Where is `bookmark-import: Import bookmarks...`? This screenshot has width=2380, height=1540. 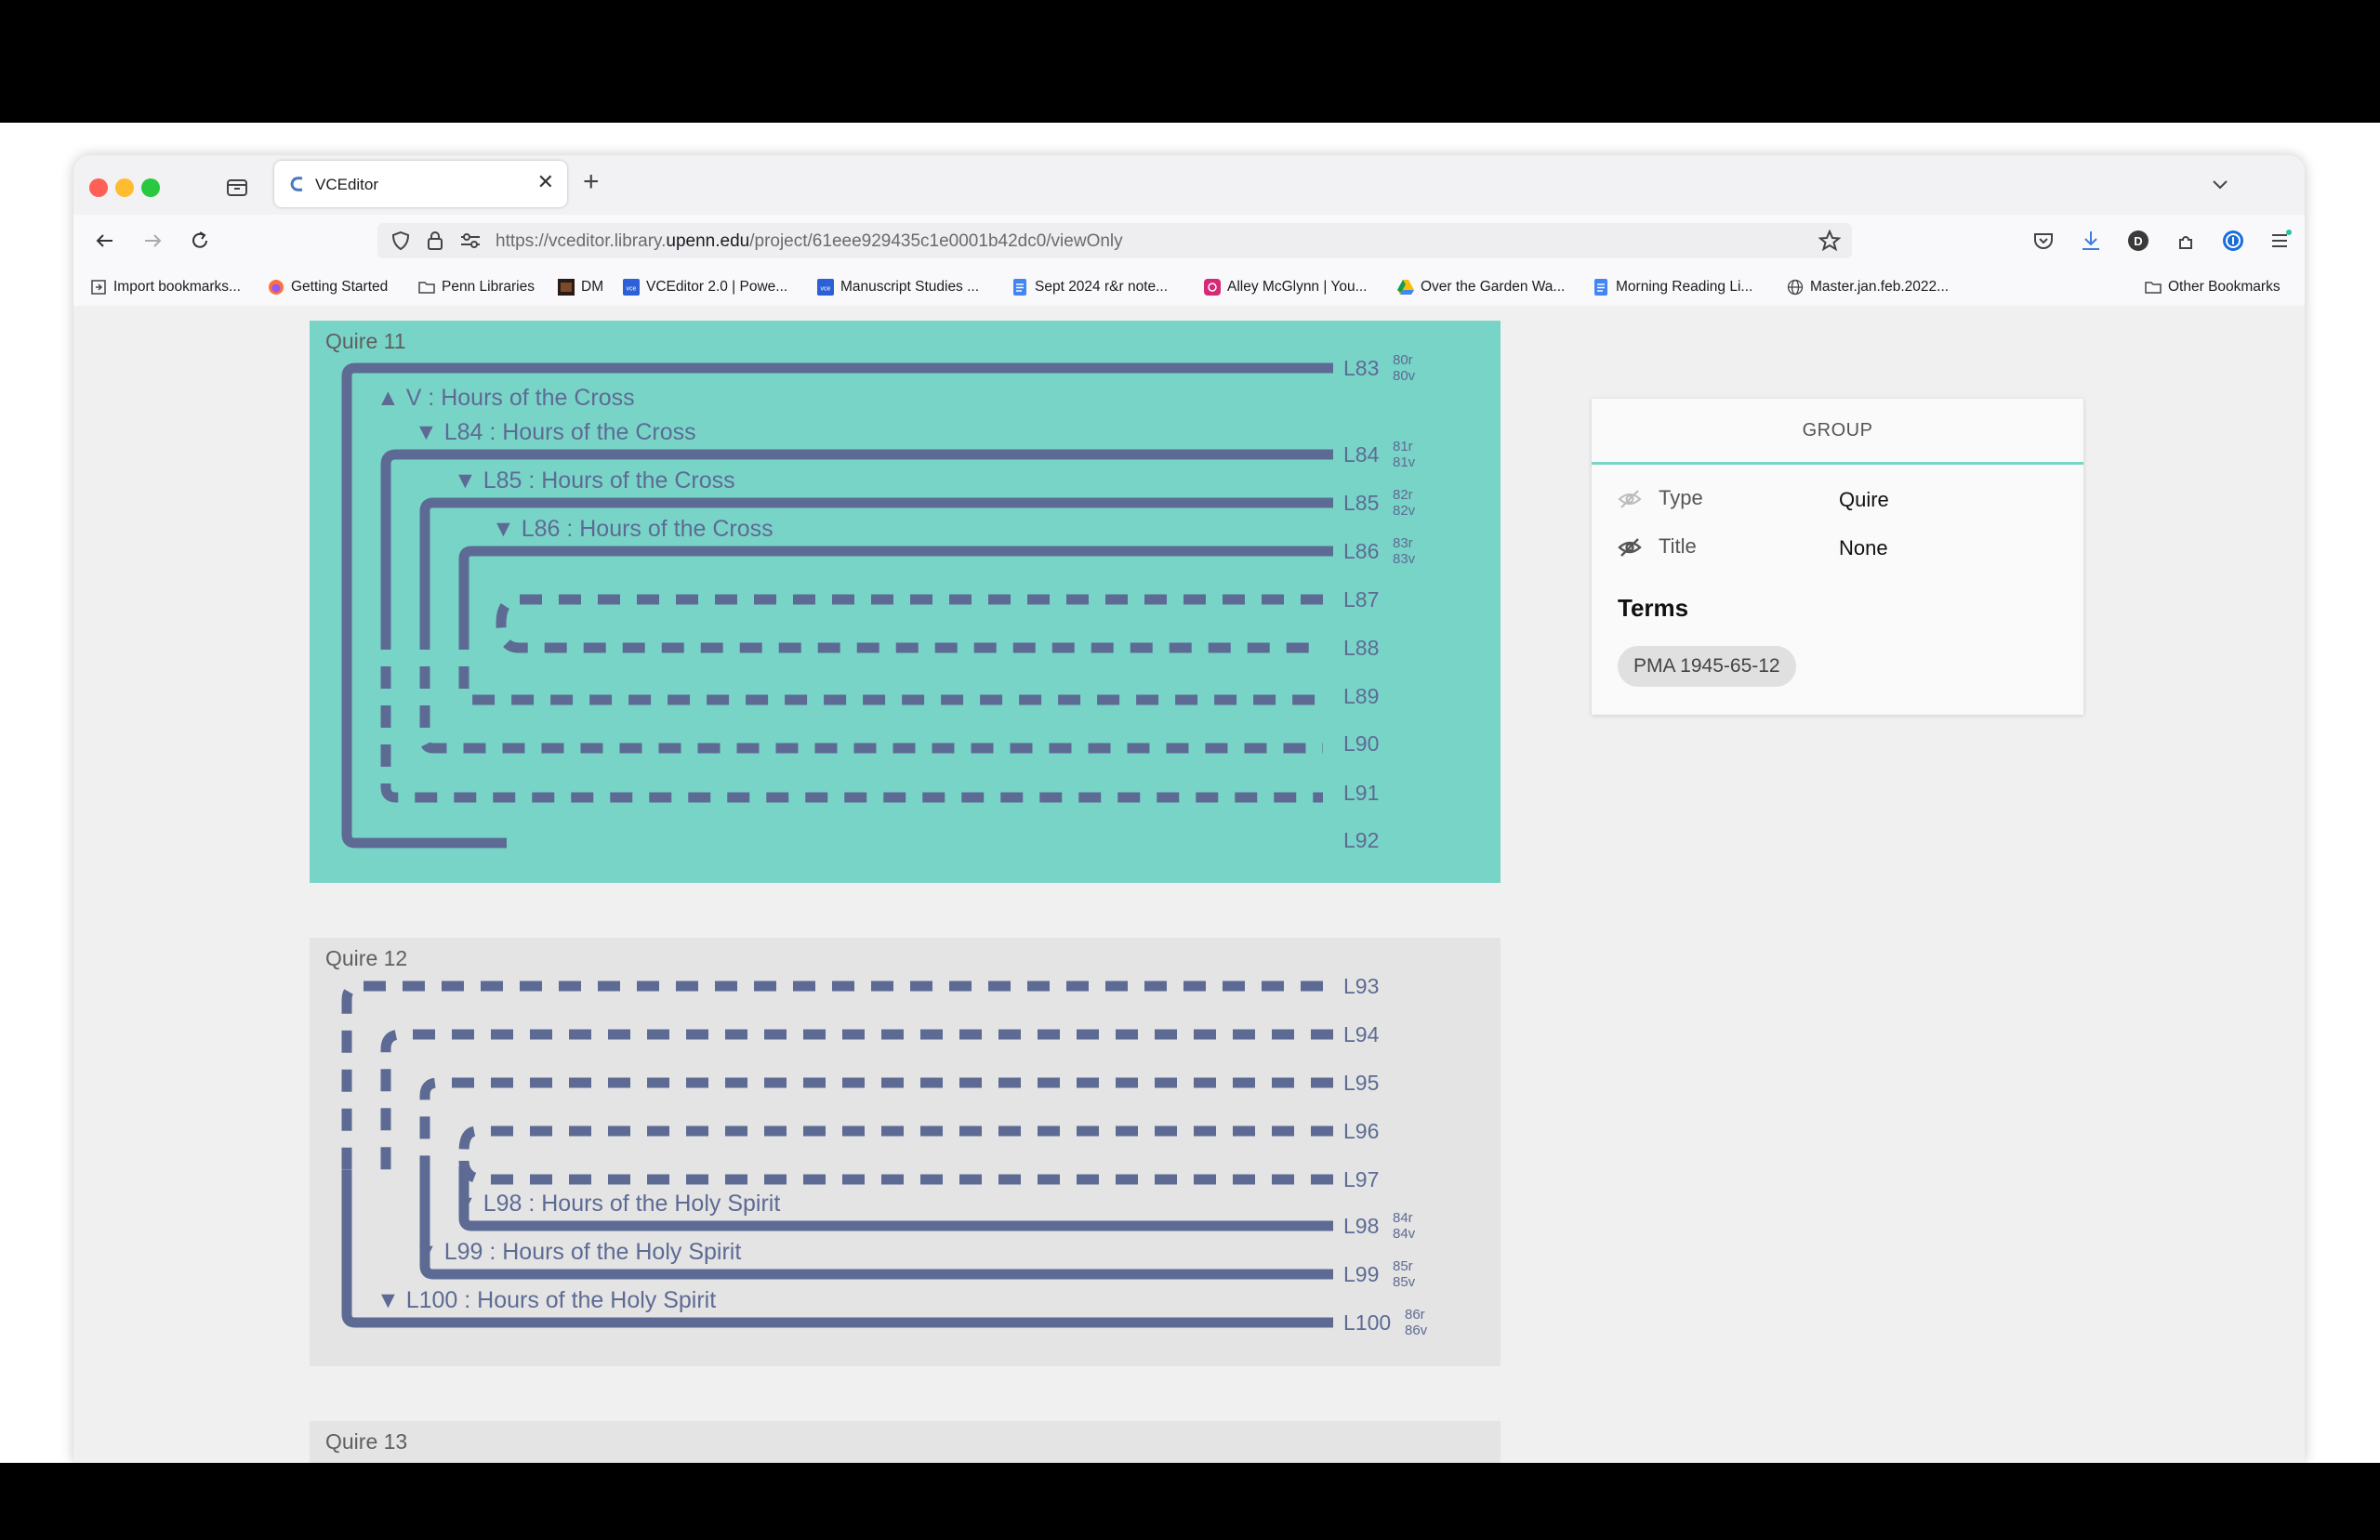 bookmark-import: Import bookmarks... is located at coordinates (165, 287).